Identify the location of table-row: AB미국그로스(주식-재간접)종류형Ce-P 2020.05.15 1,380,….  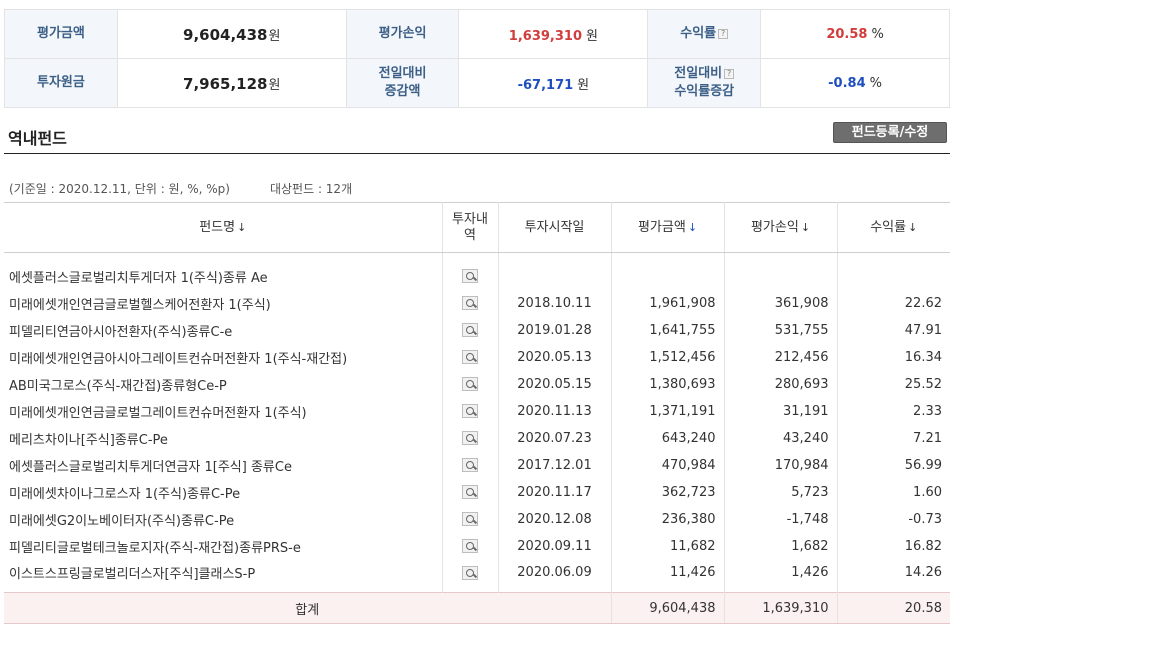
(477, 384).